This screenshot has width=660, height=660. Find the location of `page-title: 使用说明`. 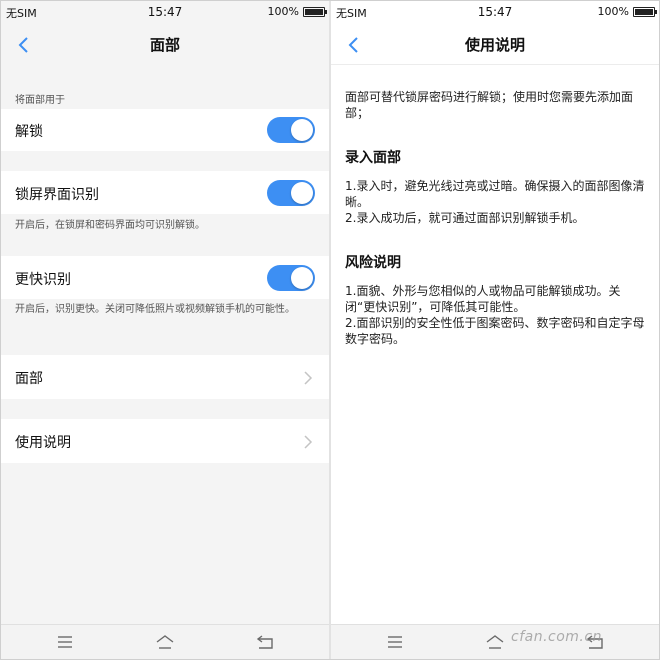

page-title: 使用说明 is located at coordinates (494, 45).